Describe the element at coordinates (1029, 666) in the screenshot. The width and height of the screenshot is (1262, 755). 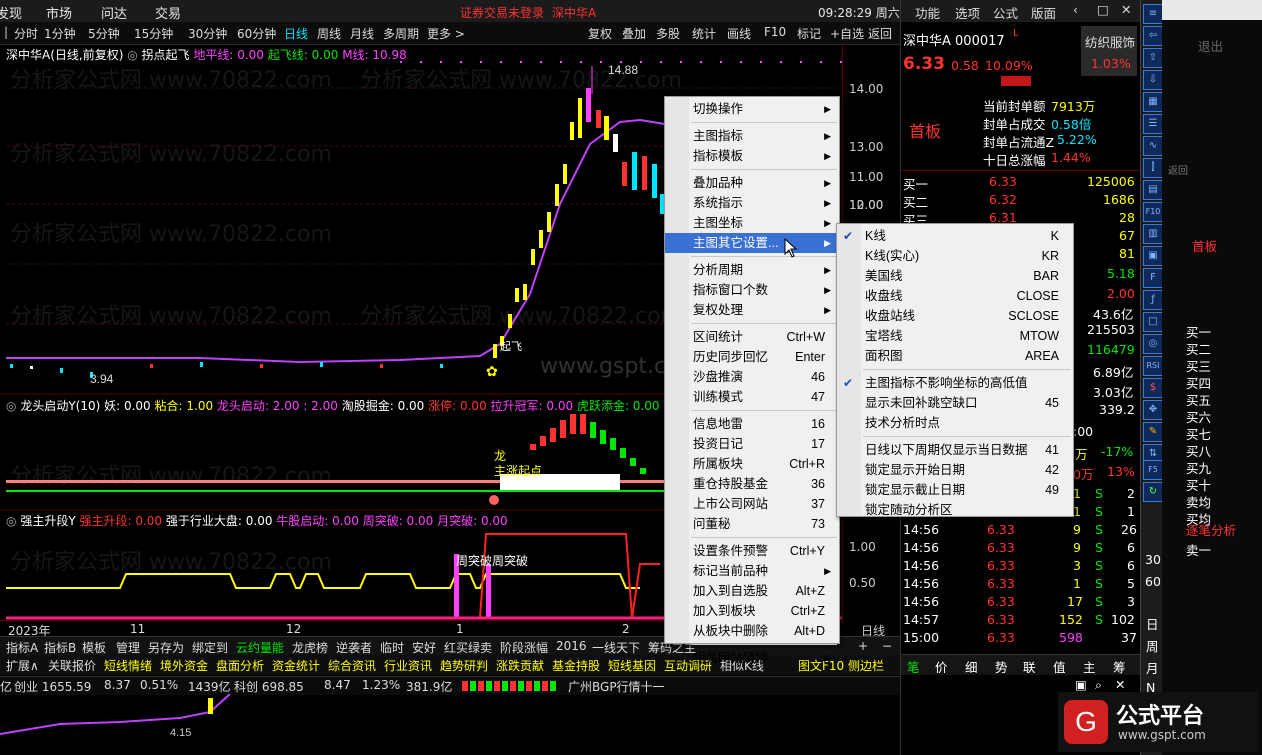
I see `quote-tab-linked: 联` at that location.